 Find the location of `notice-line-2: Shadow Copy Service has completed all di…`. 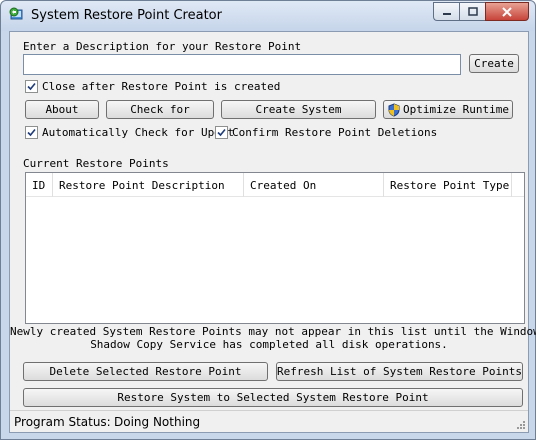

notice-line-2: Shadow Copy Service has completed all di… is located at coordinates (269, 344).